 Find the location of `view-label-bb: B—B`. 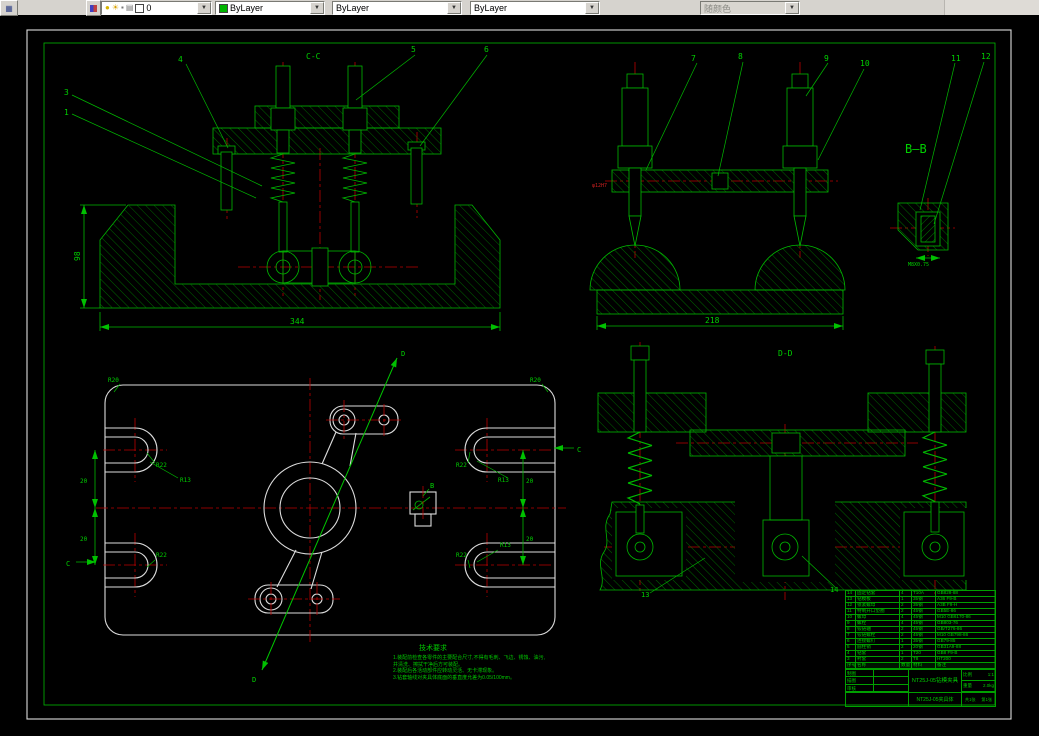

view-label-bb: B—B is located at coordinates (916, 149).